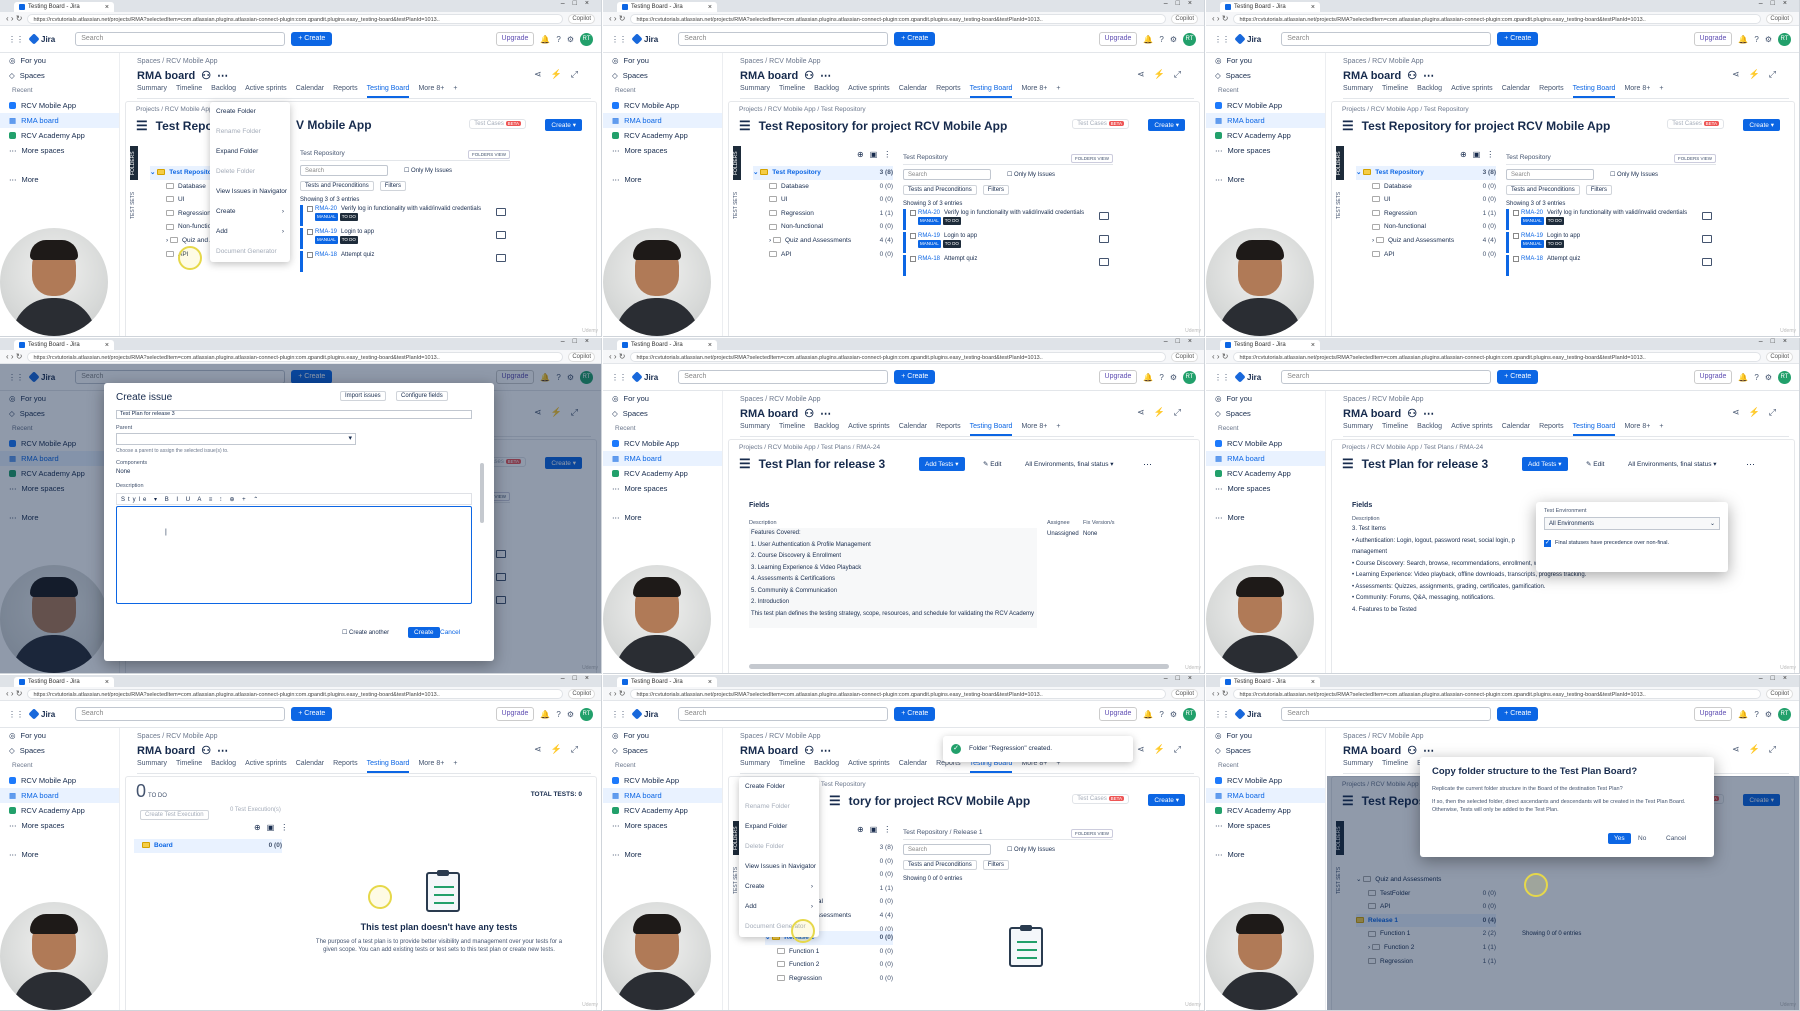 This screenshot has width=1800, height=1011. I want to click on import-issues-button: Import issues, so click(363, 396).